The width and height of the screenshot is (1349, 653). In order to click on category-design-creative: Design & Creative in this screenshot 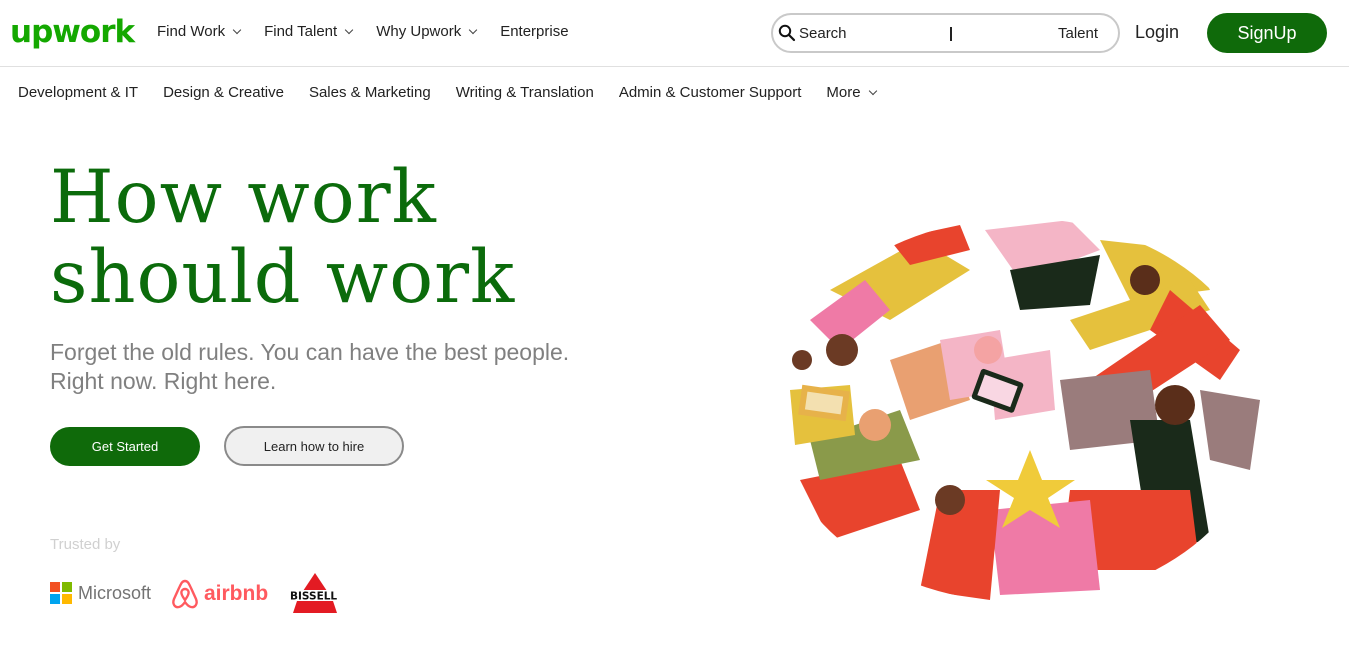, I will do `click(223, 93)`.